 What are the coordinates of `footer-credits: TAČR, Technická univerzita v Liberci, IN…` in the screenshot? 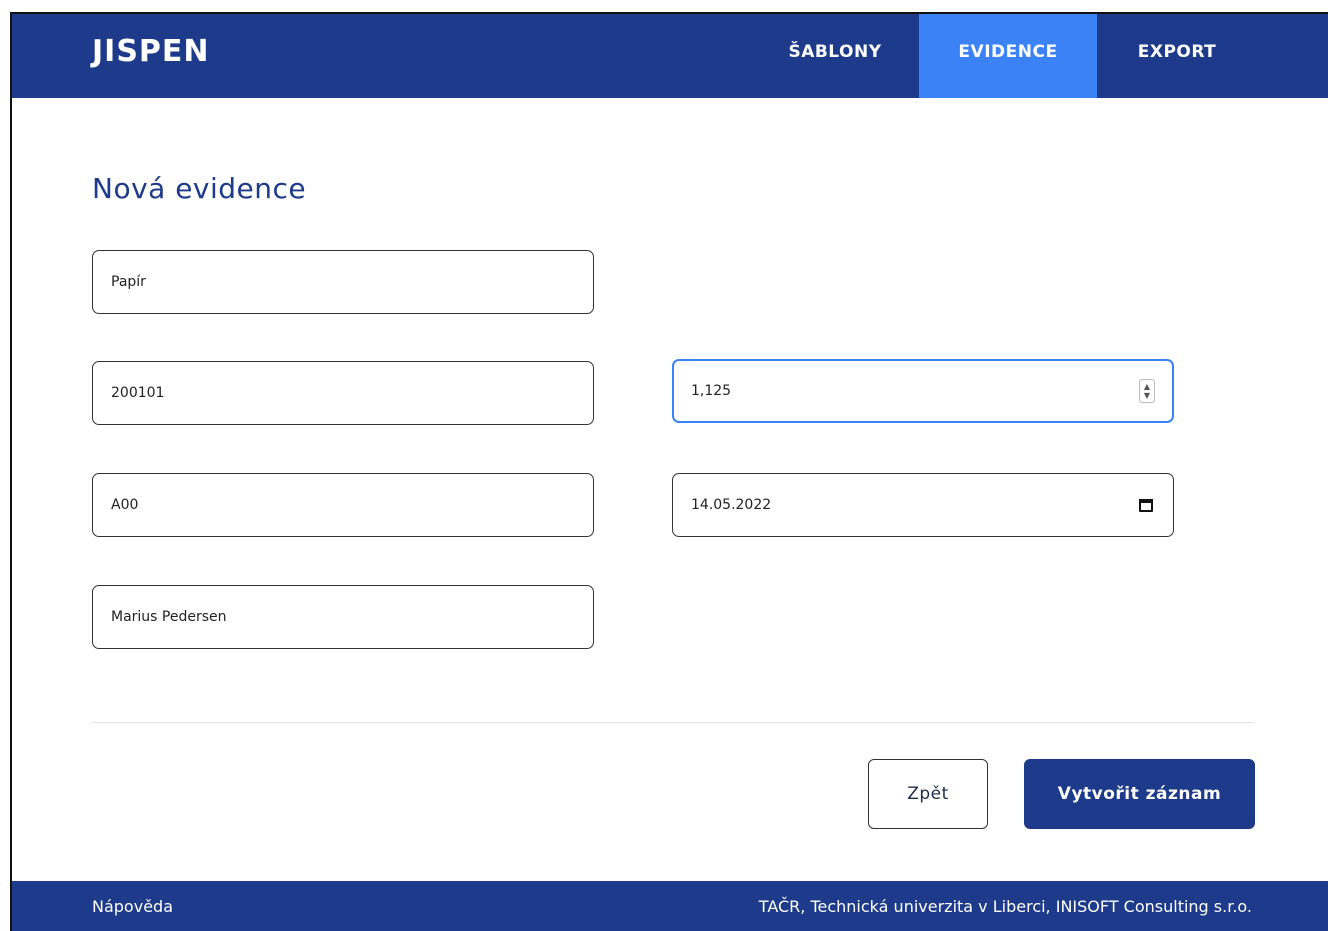 It's located at (1005, 906).